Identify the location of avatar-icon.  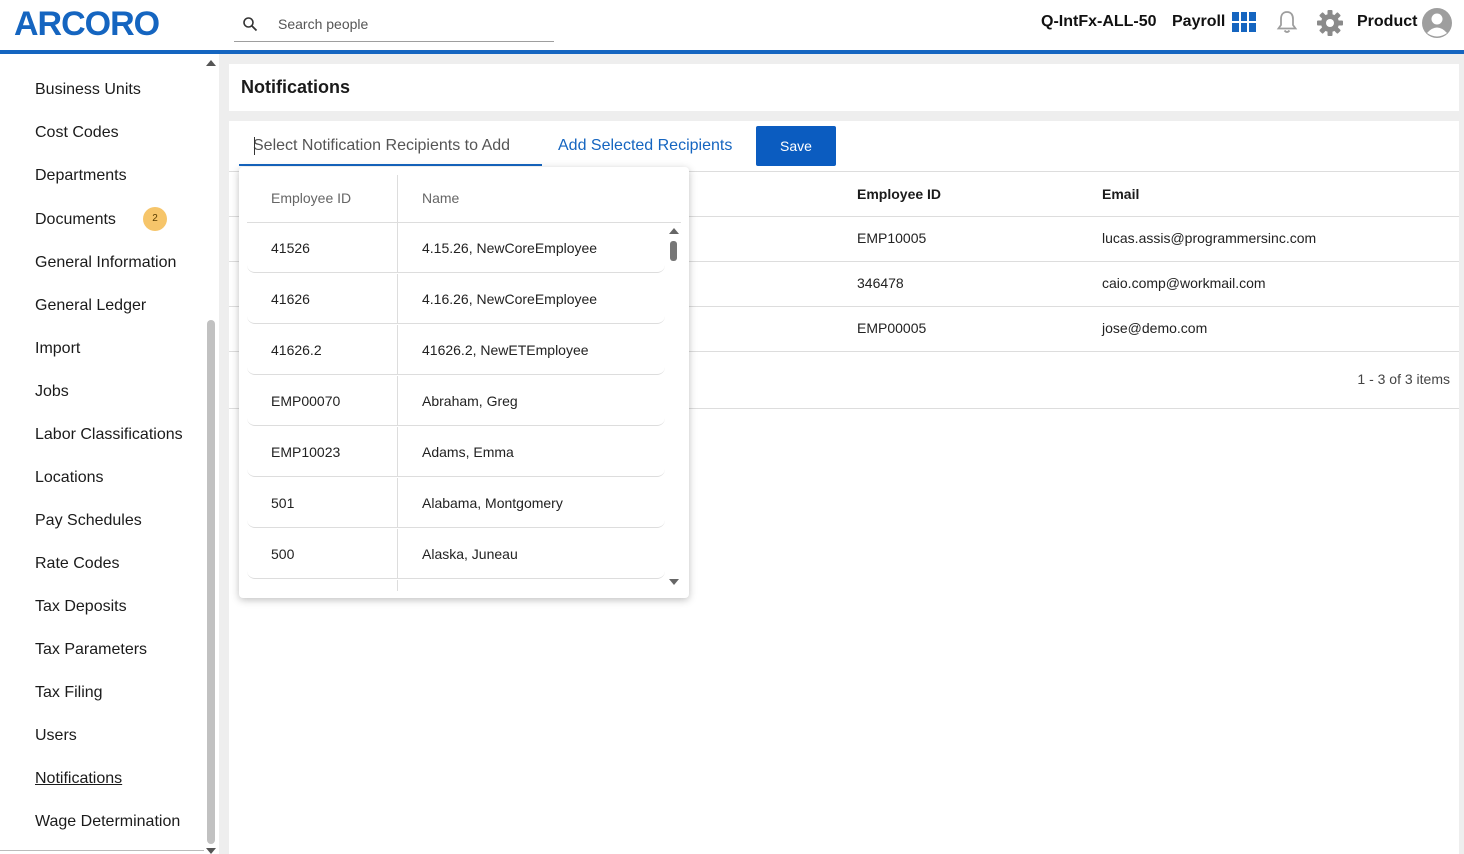
(1437, 23).